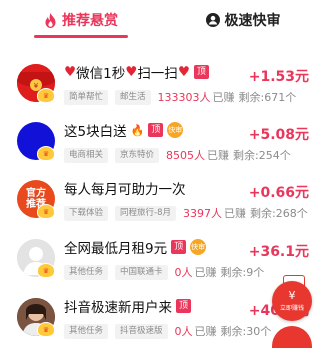  Describe the element at coordinates (267, 97) in the screenshot. I see `remaining-count: 剩余:671个` at that location.